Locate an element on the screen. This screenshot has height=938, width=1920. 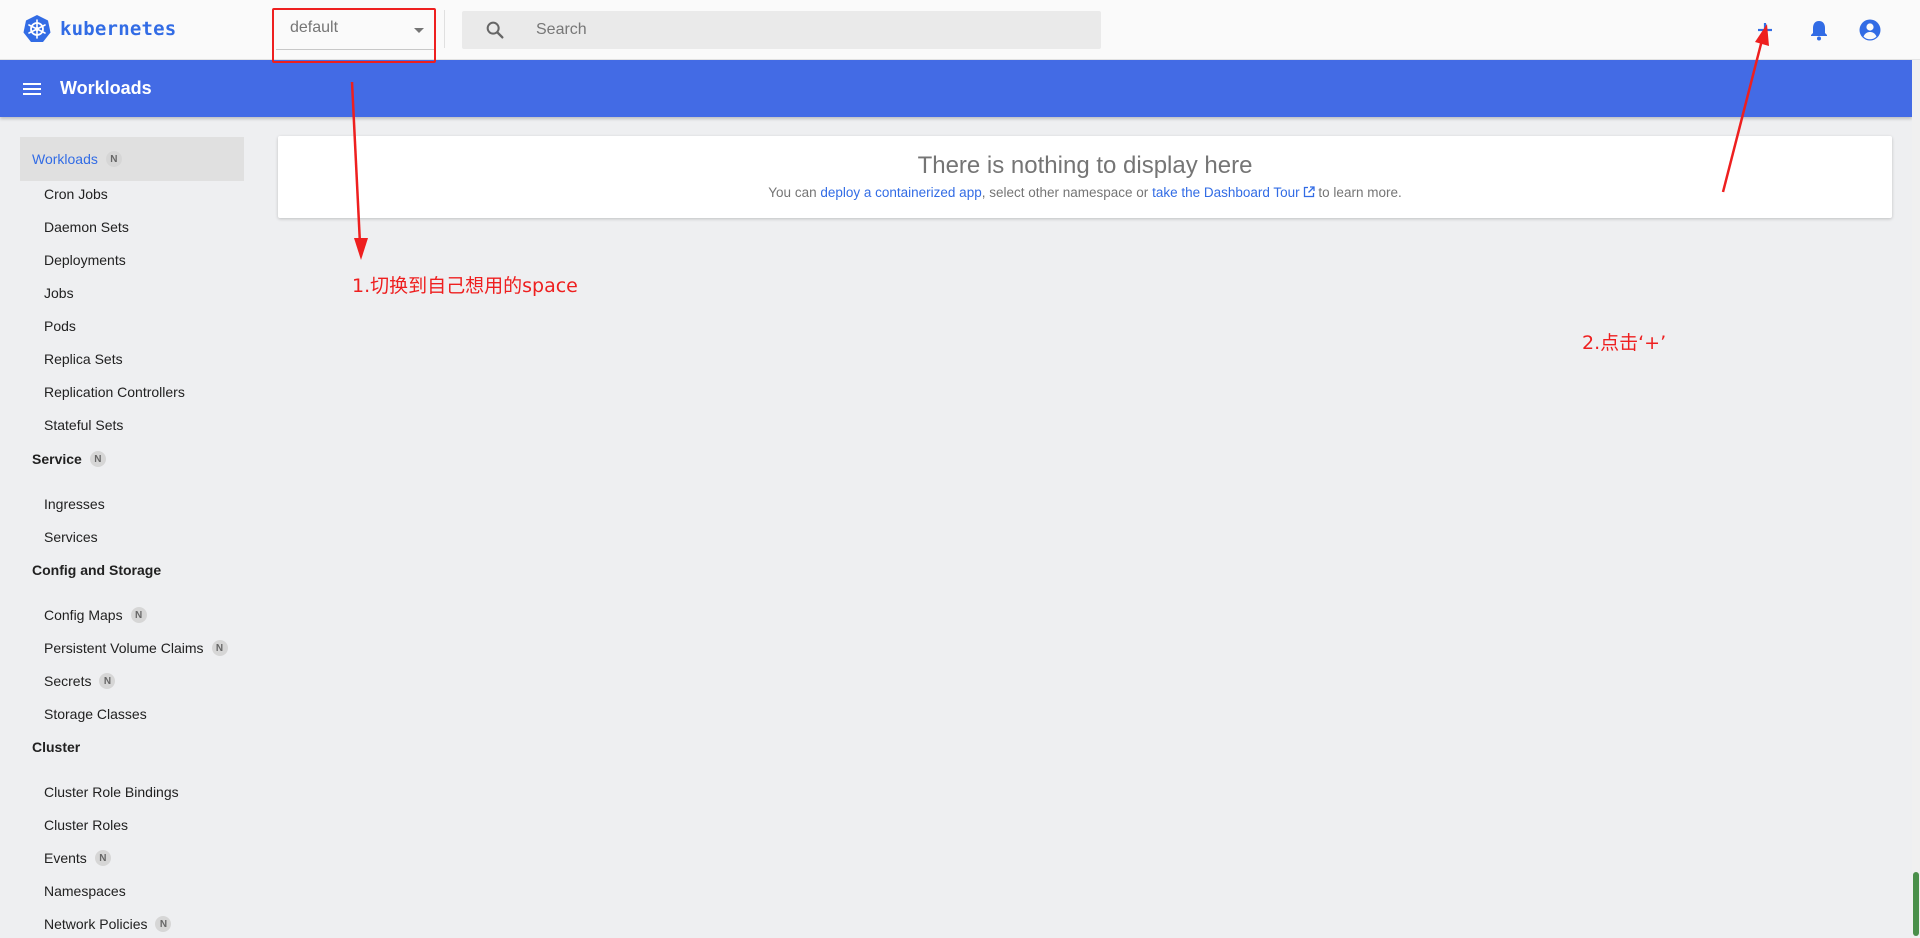
sidebar-item-cluster-roles: Cluster Roles is located at coordinates (86, 825).